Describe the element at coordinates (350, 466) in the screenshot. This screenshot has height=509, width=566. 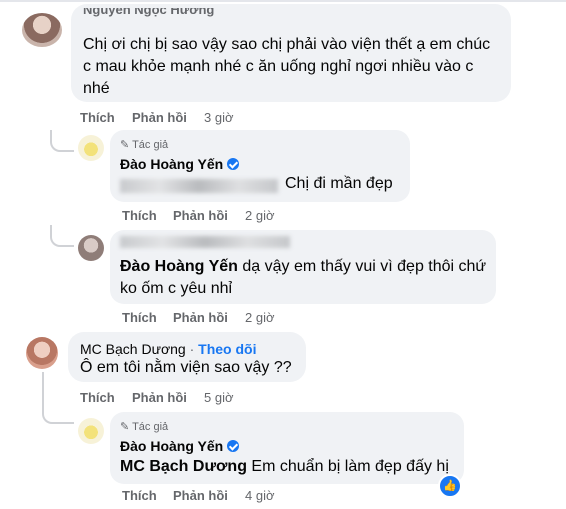
I see `comment-text: Em chuẩn bị làm đẹp đấy hị` at that location.